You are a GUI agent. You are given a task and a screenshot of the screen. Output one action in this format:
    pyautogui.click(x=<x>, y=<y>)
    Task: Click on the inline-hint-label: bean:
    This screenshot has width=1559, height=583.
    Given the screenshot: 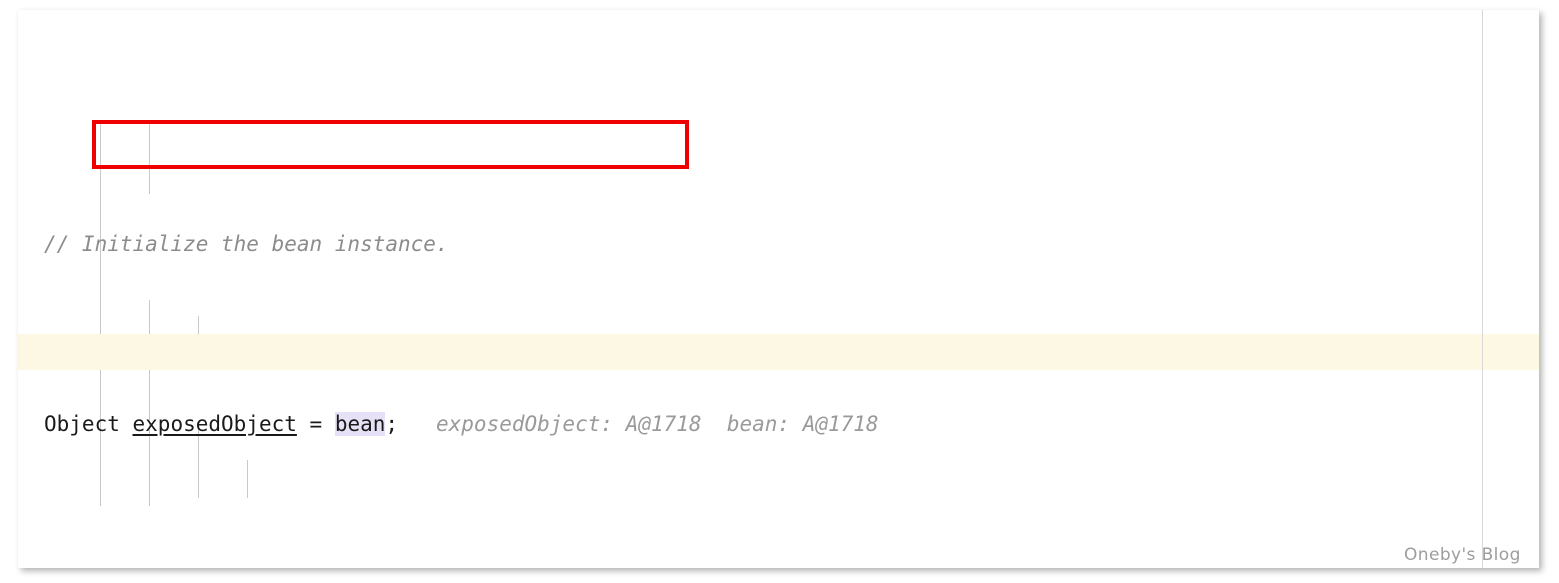 What is the action you would take?
    pyautogui.click(x=758, y=424)
    